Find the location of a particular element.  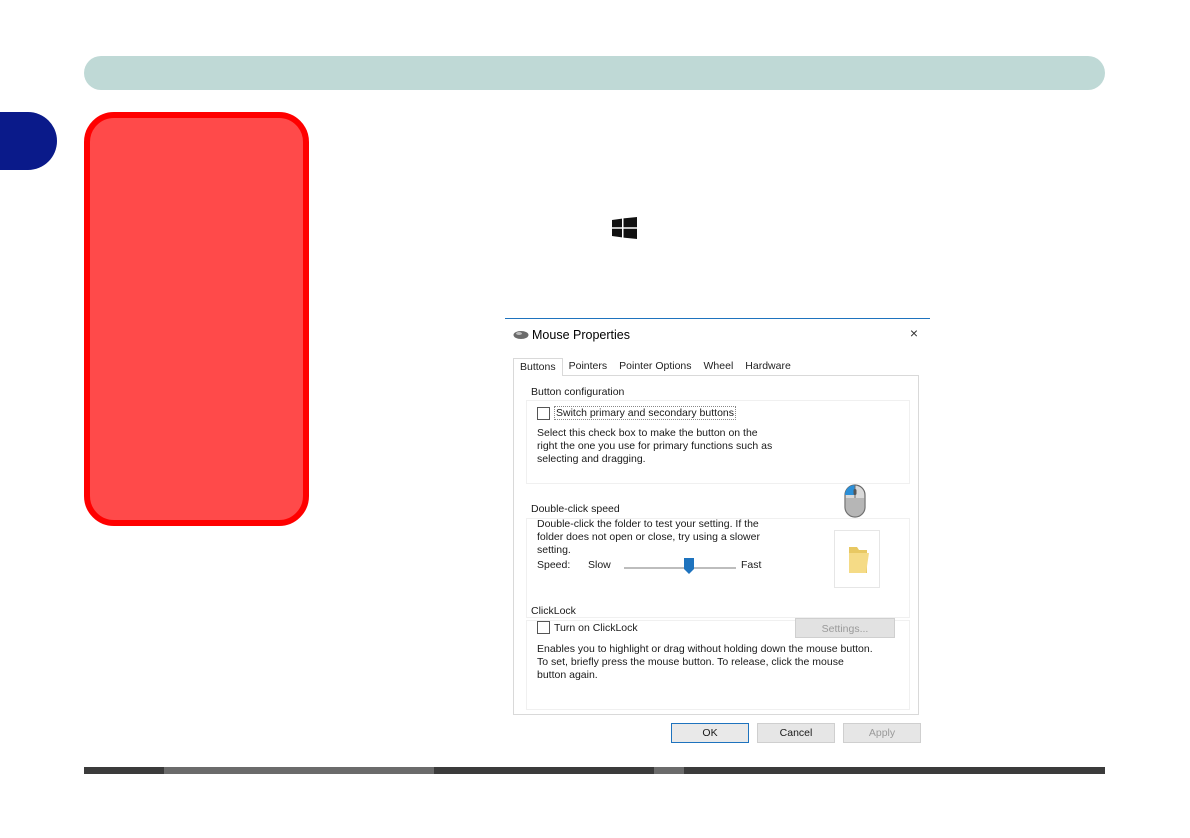

note-box is located at coordinates (196, 319).